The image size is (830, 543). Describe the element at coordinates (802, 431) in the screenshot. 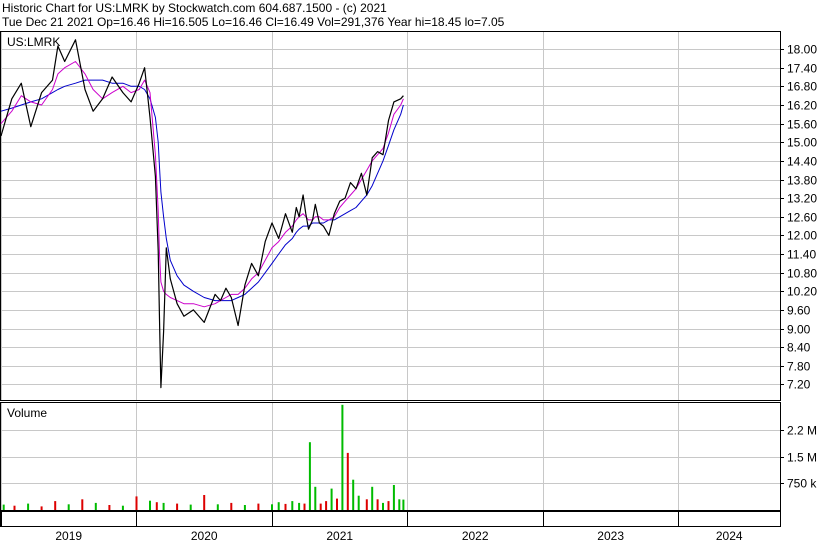

I see `volume-tick-label: 2.2 M` at that location.